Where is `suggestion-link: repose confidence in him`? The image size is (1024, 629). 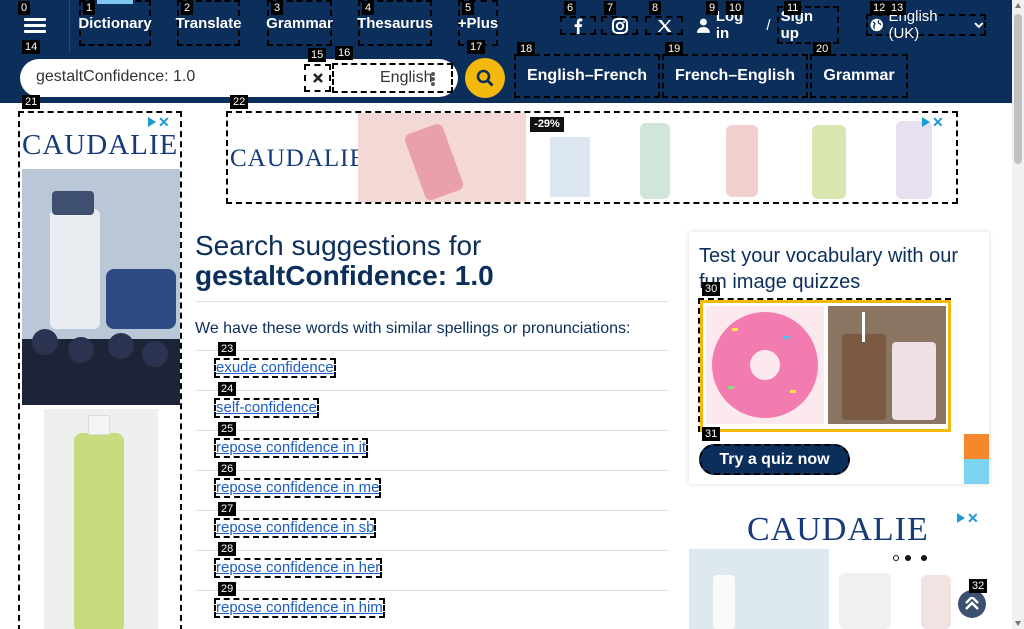 suggestion-link: repose confidence in him is located at coordinates (299, 608).